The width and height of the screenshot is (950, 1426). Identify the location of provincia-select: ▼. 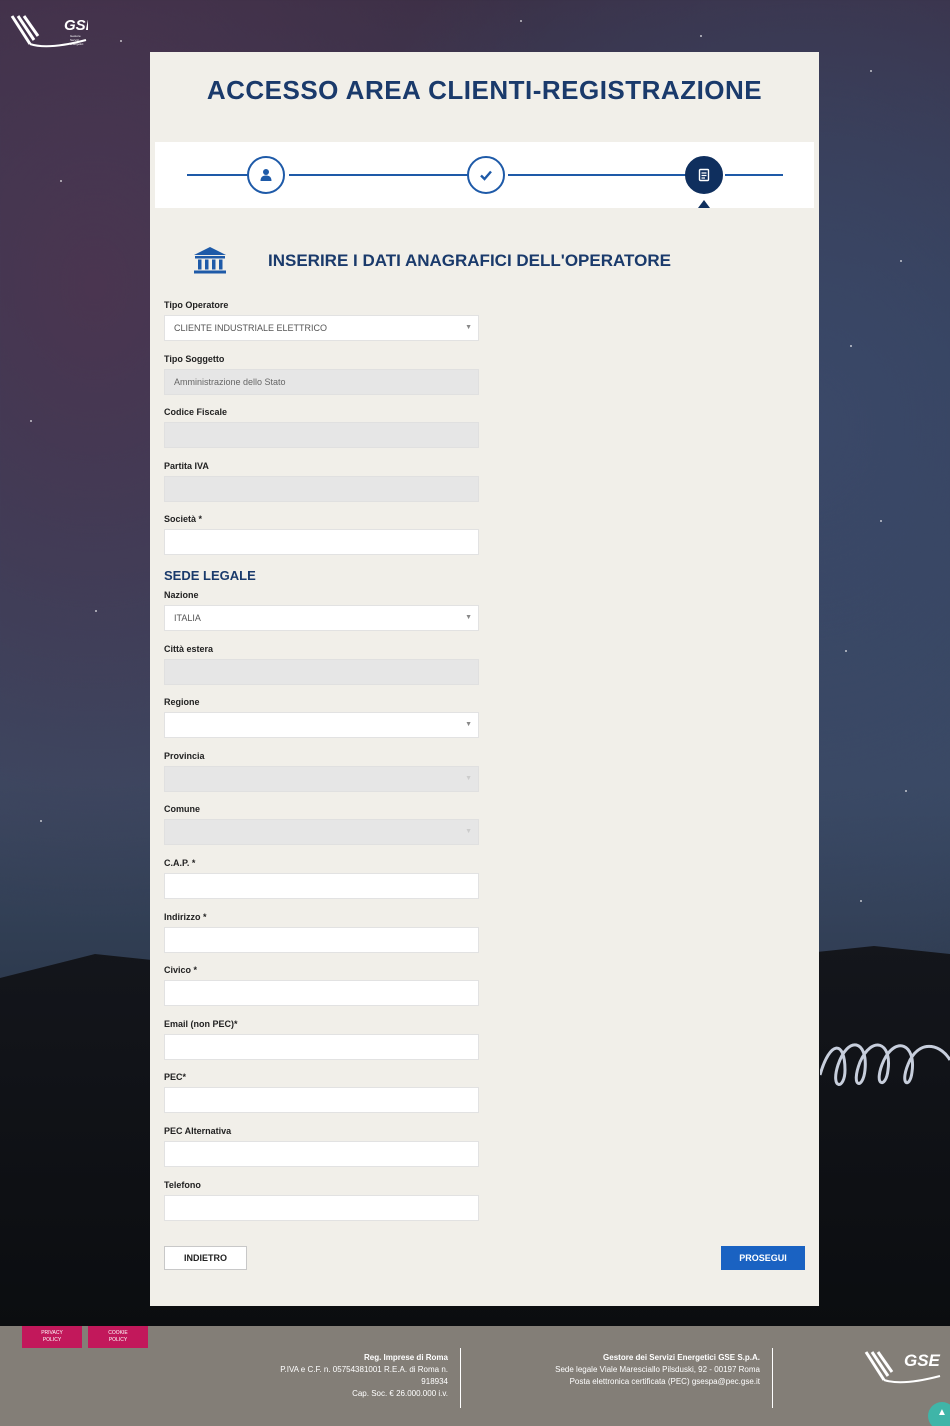
(321, 778).